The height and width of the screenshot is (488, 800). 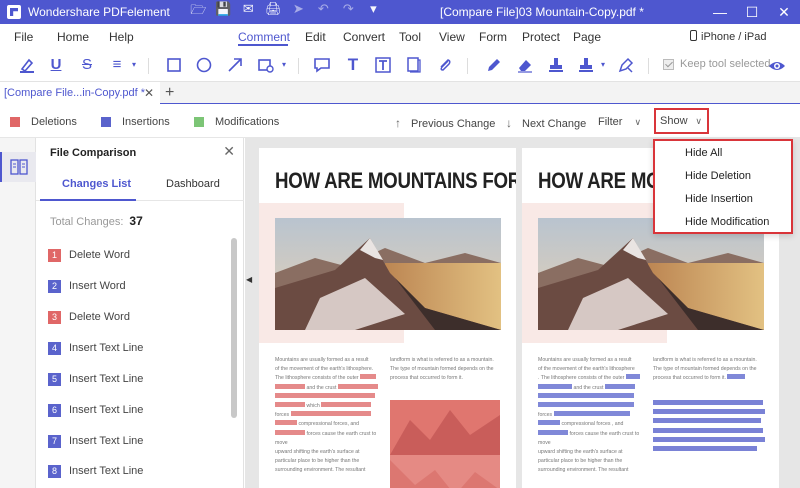 I want to click on change-item: 7 Insert Text Line, so click(x=95, y=441).